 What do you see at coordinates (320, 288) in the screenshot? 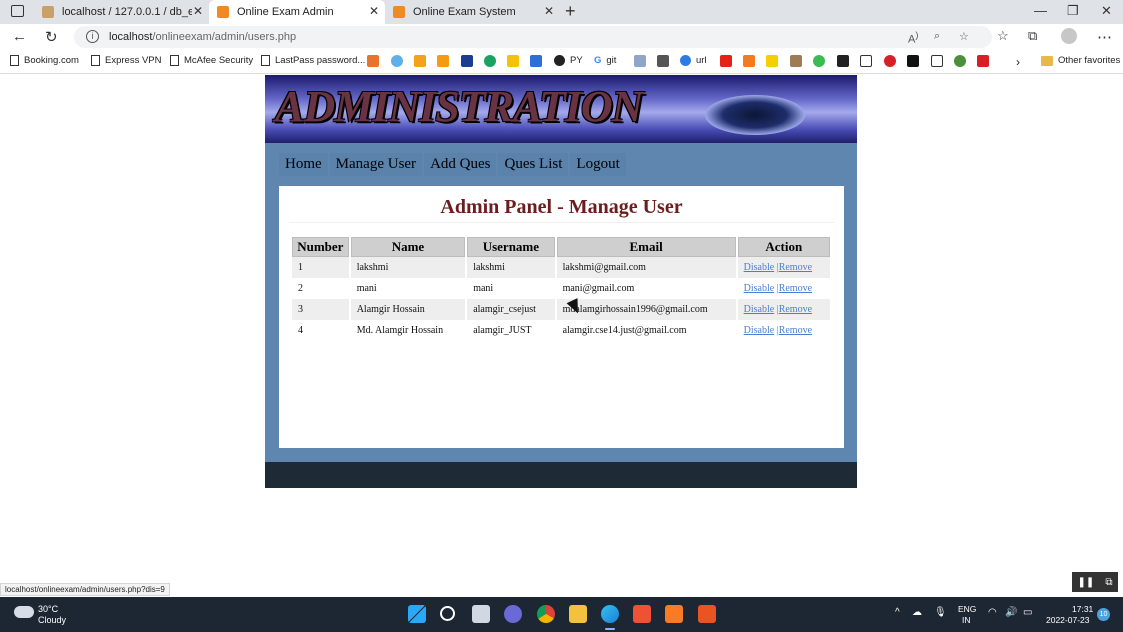
I see `cell-number: 2` at bounding box center [320, 288].